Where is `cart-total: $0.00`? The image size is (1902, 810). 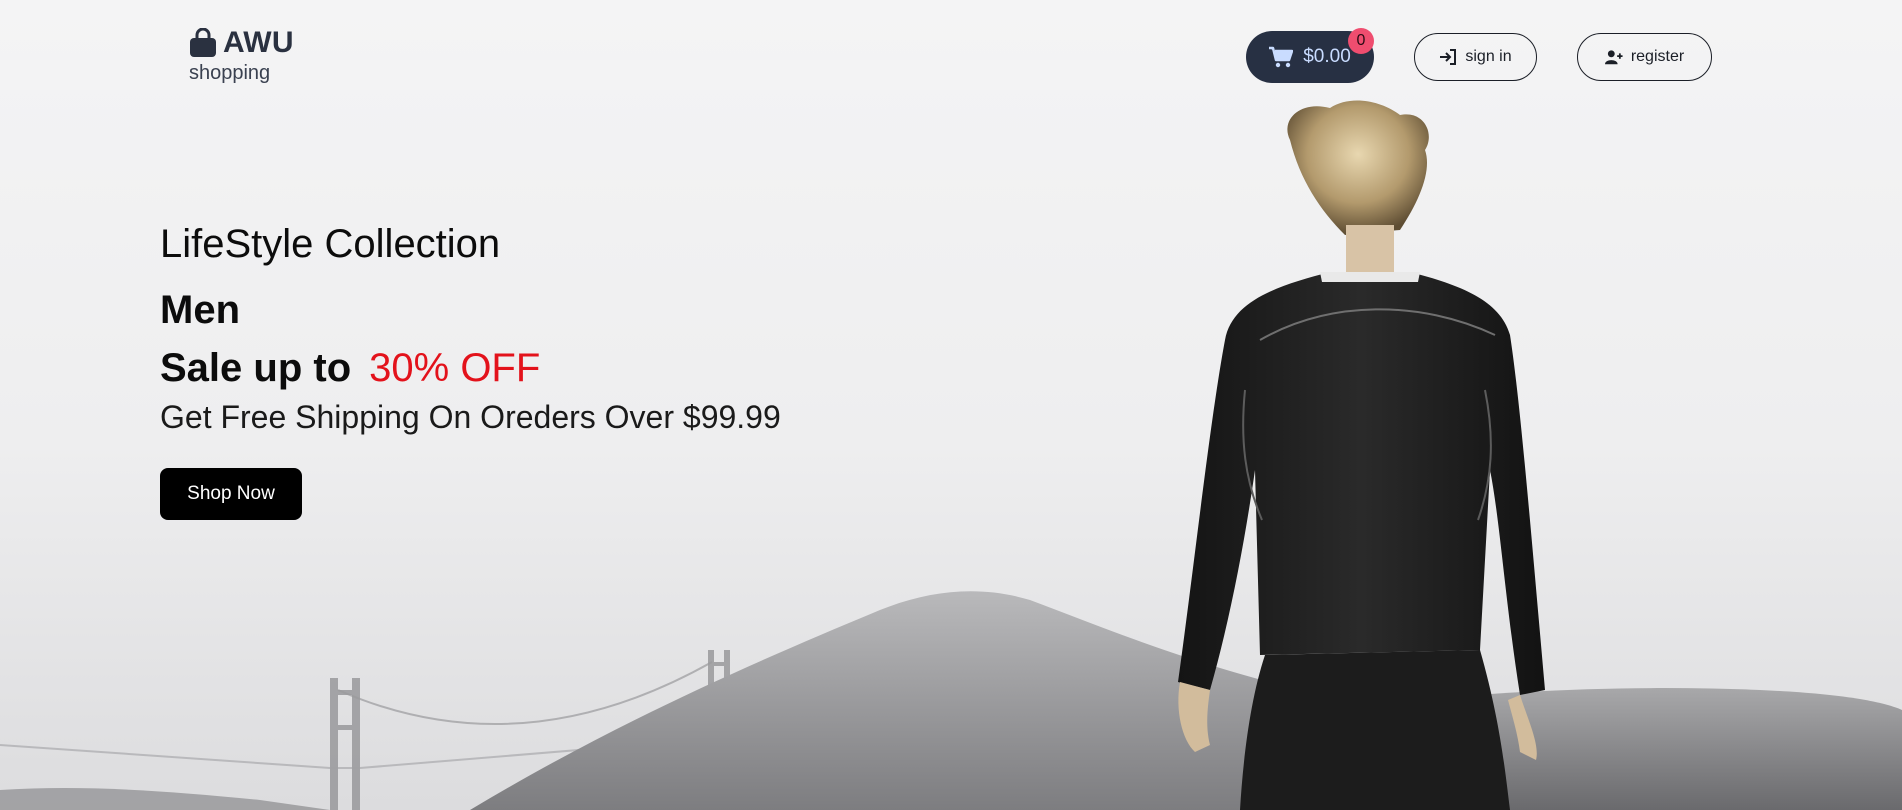 cart-total: $0.00 is located at coordinates (1327, 56).